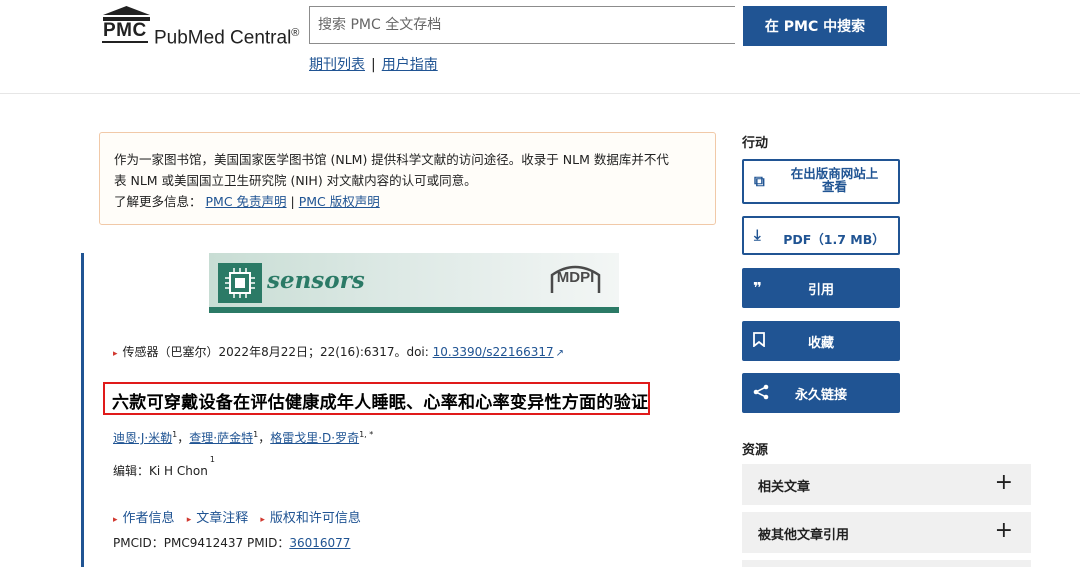 The height and width of the screenshot is (567, 1080). Describe the element at coordinates (755, 450) in the screenshot. I see `resources-heading: 资源` at that location.